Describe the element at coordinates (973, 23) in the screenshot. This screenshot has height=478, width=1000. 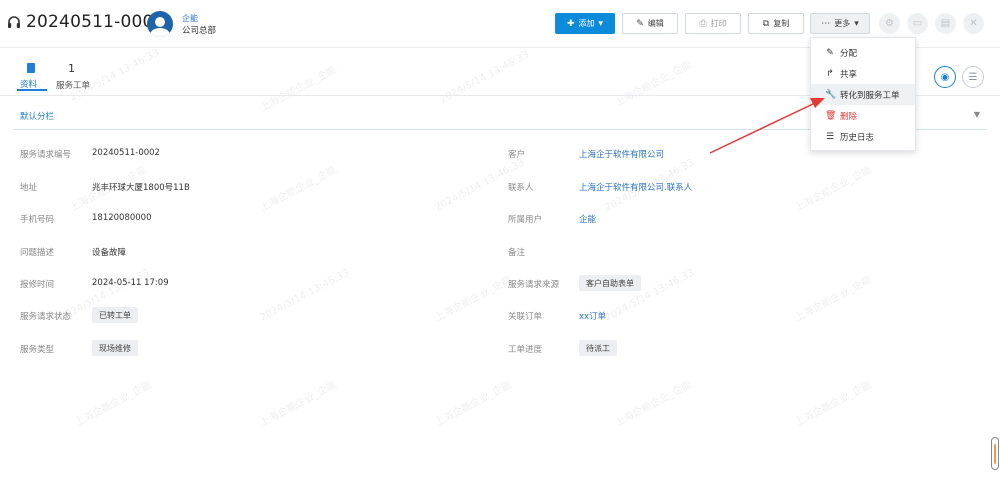
I see `close-icon: ✕` at that location.